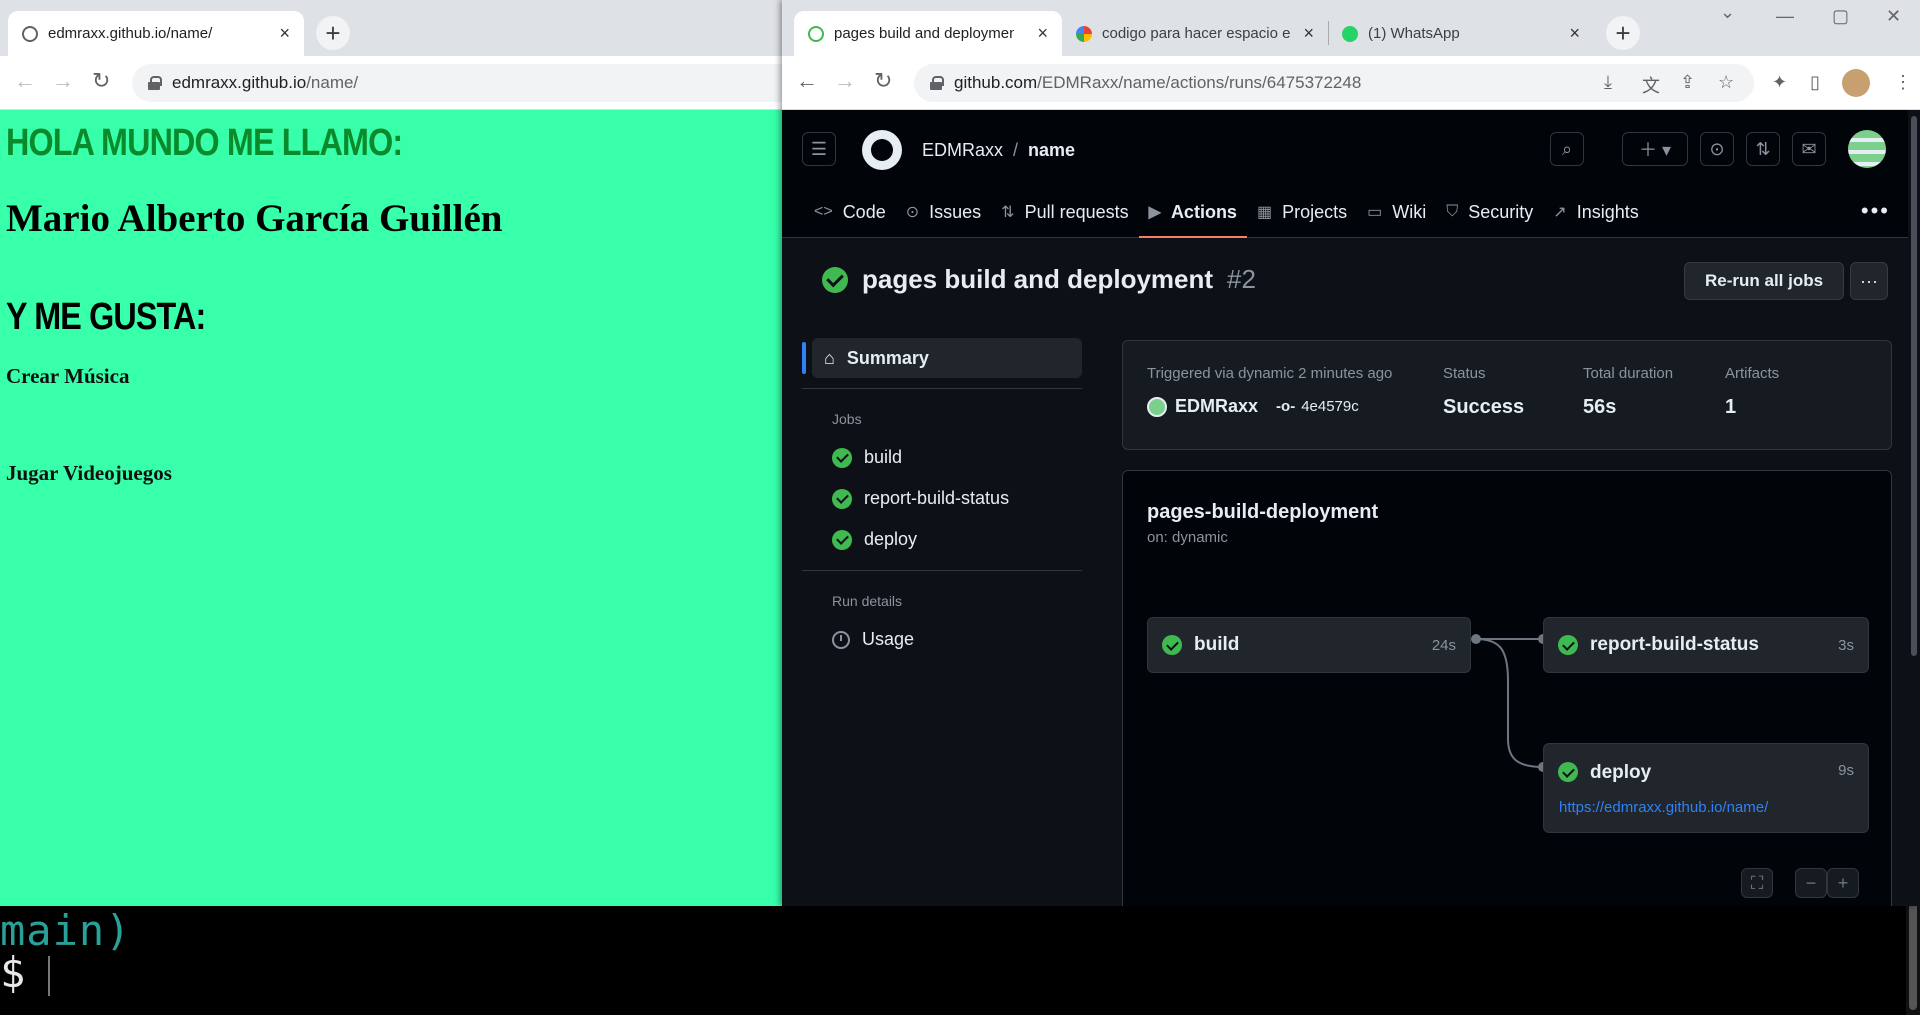 This screenshot has height=1015, width=1920. What do you see at coordinates (1608, 82) in the screenshot?
I see `download-icon: ⤓` at bounding box center [1608, 82].